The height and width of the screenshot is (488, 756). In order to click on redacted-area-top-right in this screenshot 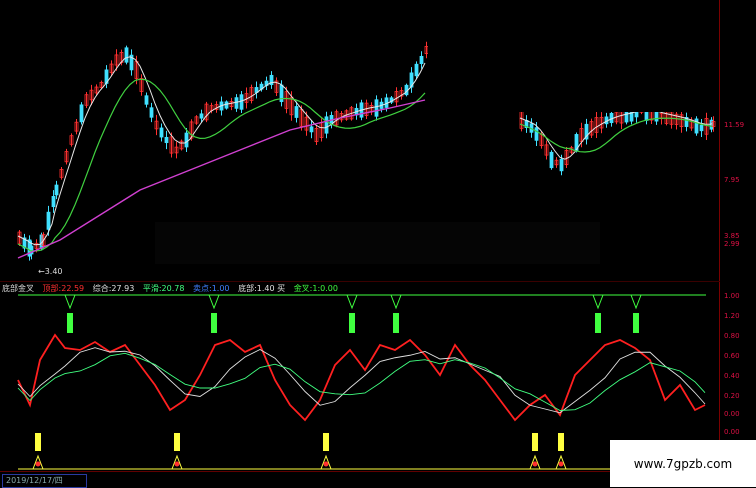, I will do `click(592, 56)`.